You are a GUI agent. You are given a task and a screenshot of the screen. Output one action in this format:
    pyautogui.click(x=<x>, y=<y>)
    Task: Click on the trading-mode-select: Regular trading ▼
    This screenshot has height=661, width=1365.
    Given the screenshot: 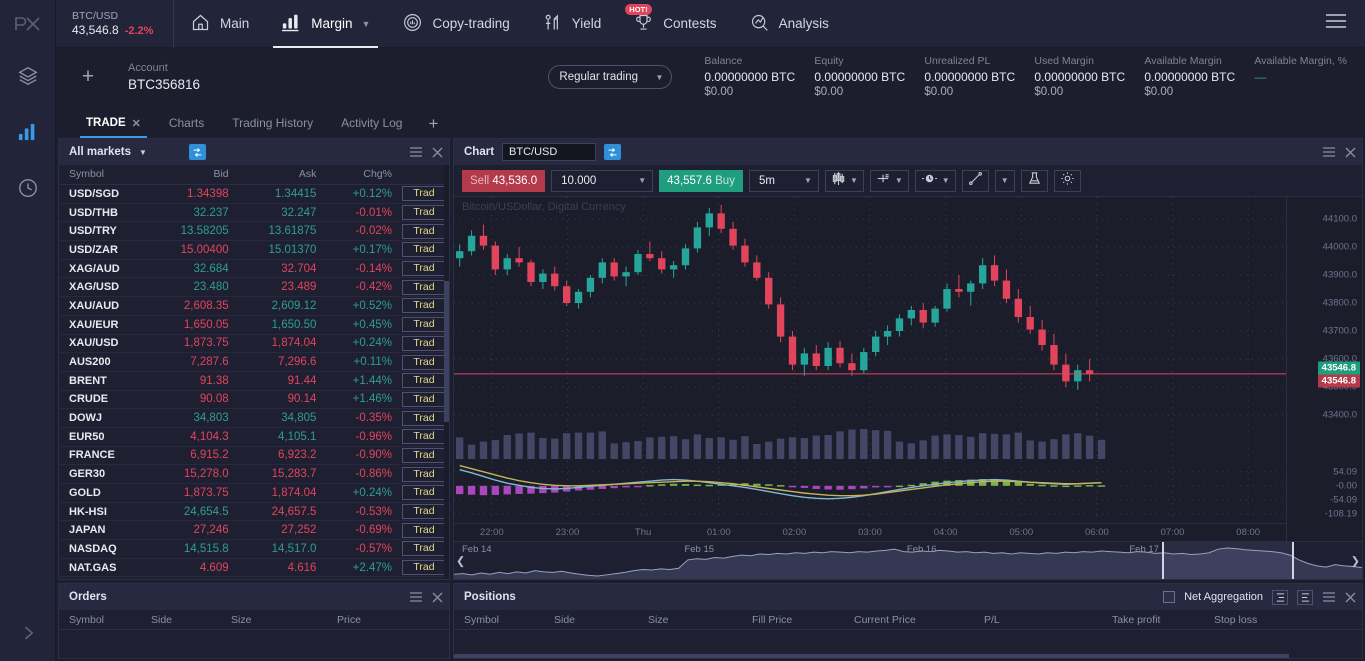 What is the action you would take?
    pyautogui.click(x=610, y=77)
    